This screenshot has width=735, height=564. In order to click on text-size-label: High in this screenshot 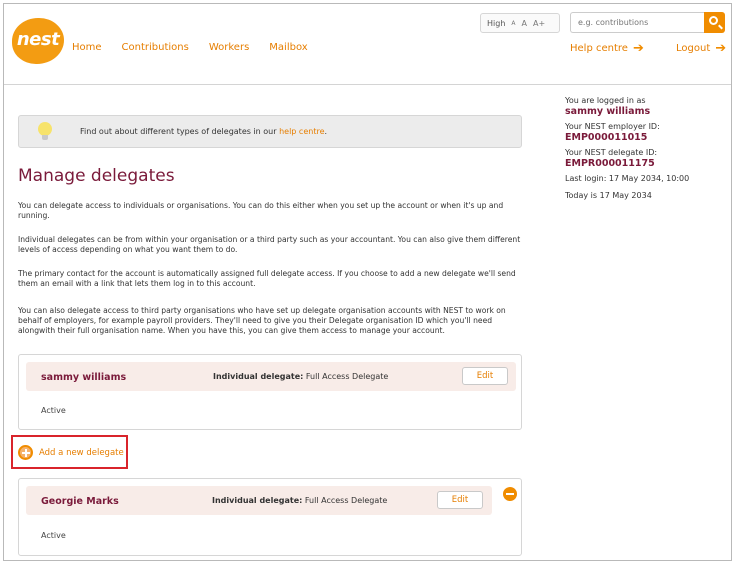, I will do `click(496, 23)`.